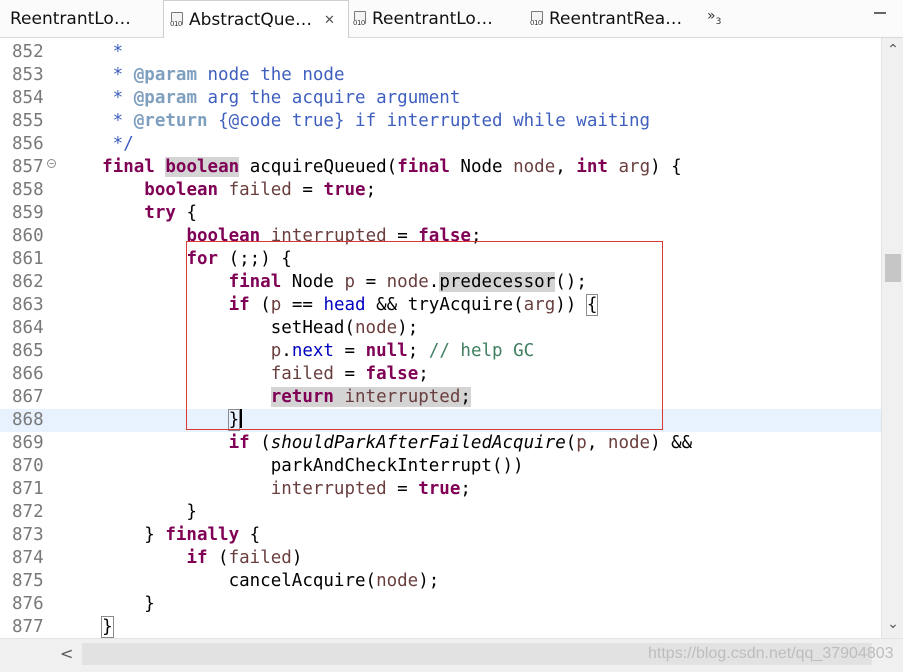 This screenshot has width=903, height=672. I want to click on code-token: ., so click(286, 351).